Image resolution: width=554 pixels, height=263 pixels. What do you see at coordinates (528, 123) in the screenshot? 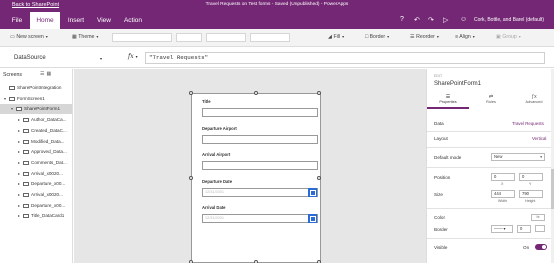
I see `data-source-value: Travel Requests` at bounding box center [528, 123].